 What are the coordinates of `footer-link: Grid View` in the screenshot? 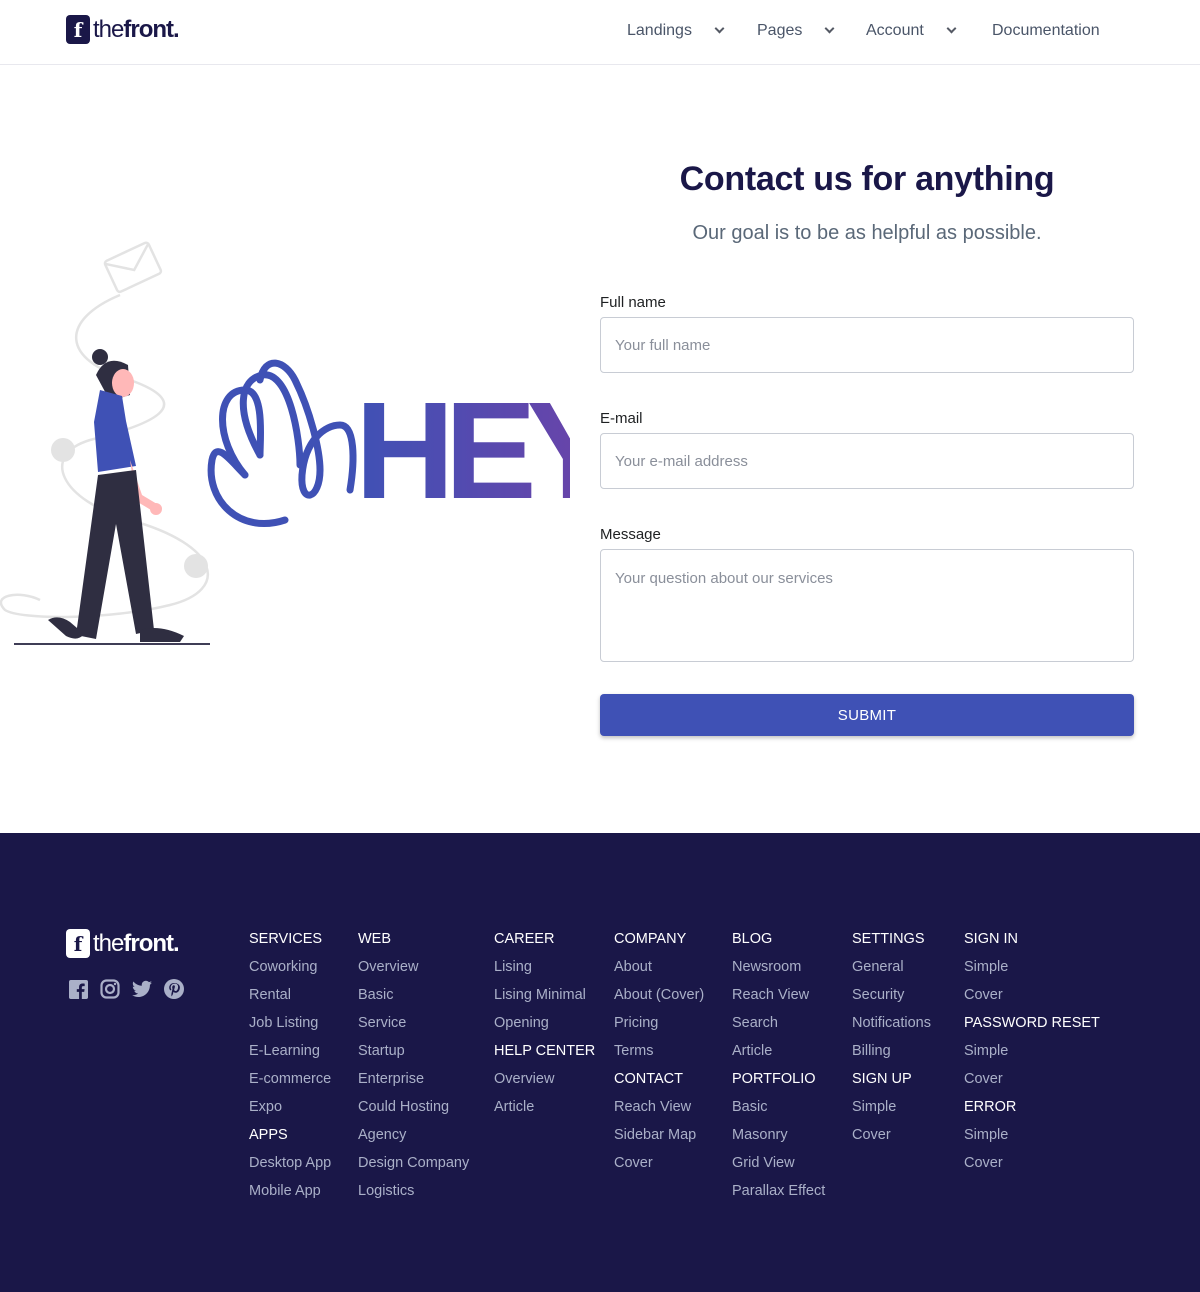 It's located at (778, 1167).